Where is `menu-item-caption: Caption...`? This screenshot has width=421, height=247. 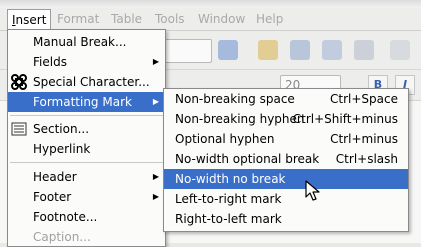 menu-item-caption: Caption... is located at coordinates (86, 237).